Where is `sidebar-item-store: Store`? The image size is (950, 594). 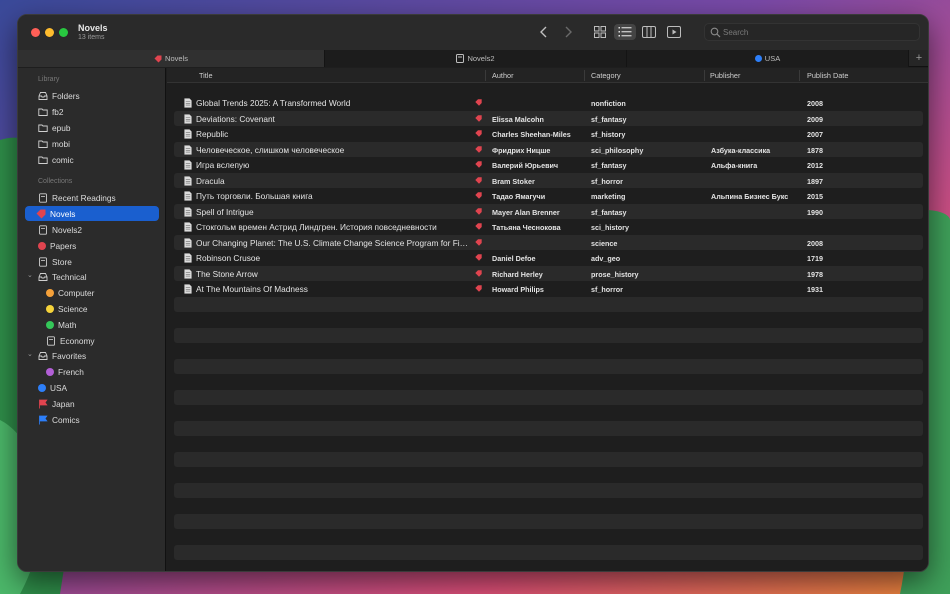
sidebar-item-store: Store is located at coordinates (55, 261).